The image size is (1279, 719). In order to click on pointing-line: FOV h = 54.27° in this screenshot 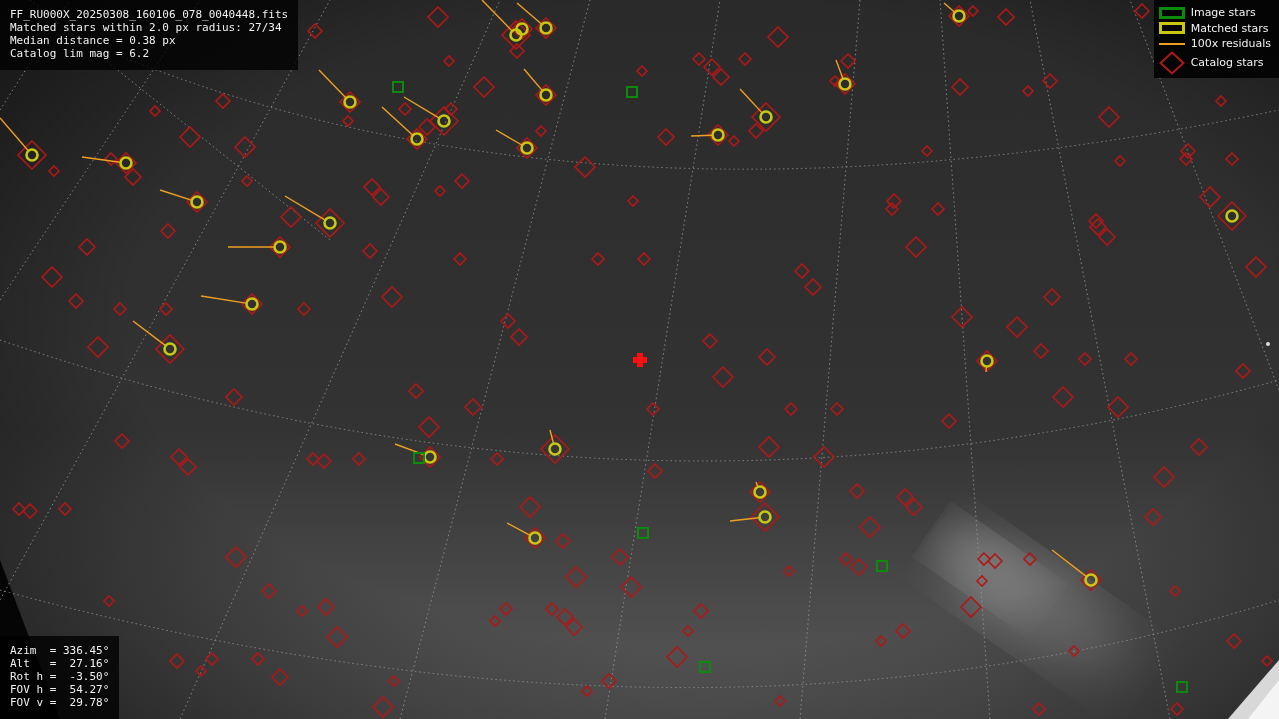, I will do `click(60, 689)`.